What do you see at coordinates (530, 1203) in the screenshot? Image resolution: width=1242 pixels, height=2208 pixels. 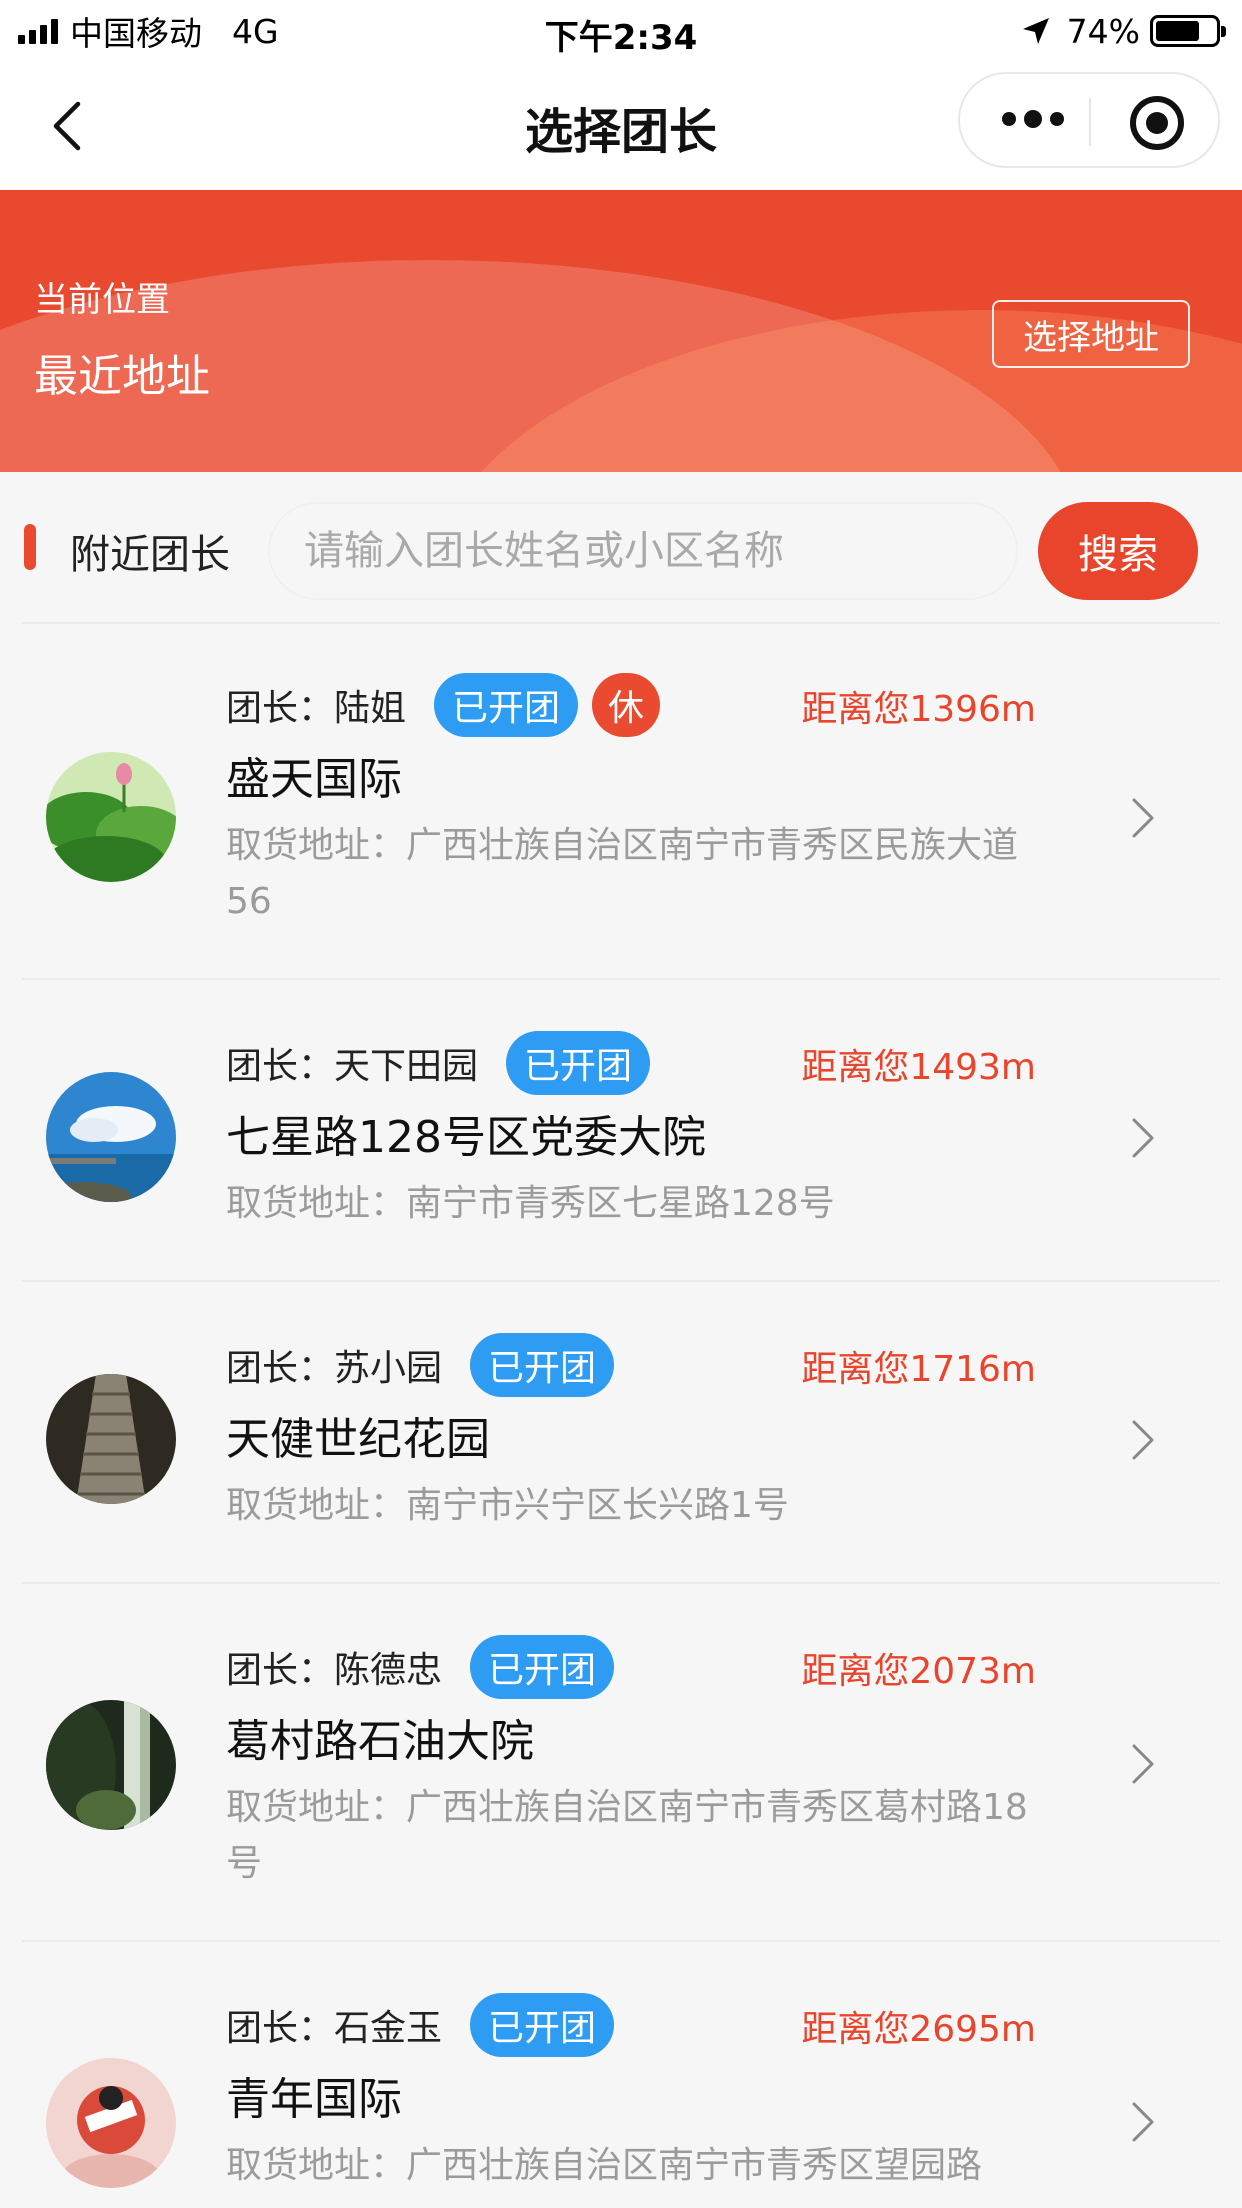 I see `pickup-address: 取货地址：南宁市青秀区七星路128号` at bounding box center [530, 1203].